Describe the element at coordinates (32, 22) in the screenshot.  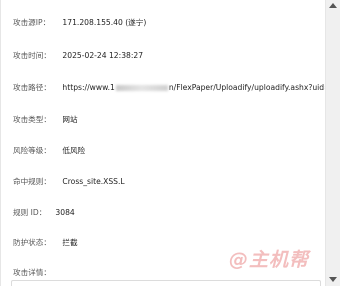
I see `attack-ip-label: 攻击源IP：` at that location.